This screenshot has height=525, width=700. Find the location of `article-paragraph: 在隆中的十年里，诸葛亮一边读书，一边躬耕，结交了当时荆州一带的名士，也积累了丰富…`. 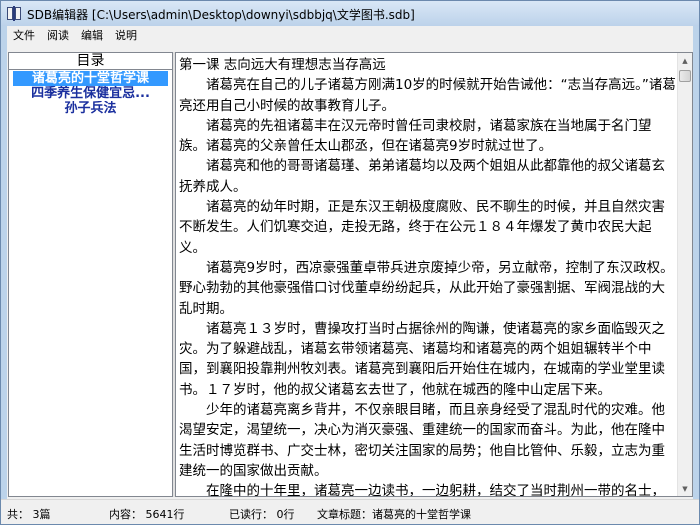

article-paragraph: 在隆中的十年里，诸葛亮一边读书，一边躬耕，结交了当时荆州一带的名士，也积累了丰富… is located at coordinates (435, 490).